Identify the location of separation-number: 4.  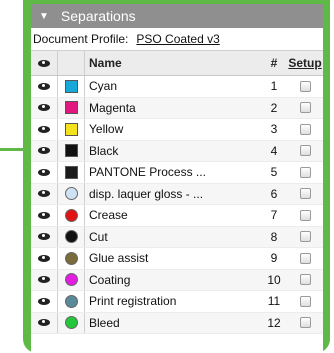
(274, 150).